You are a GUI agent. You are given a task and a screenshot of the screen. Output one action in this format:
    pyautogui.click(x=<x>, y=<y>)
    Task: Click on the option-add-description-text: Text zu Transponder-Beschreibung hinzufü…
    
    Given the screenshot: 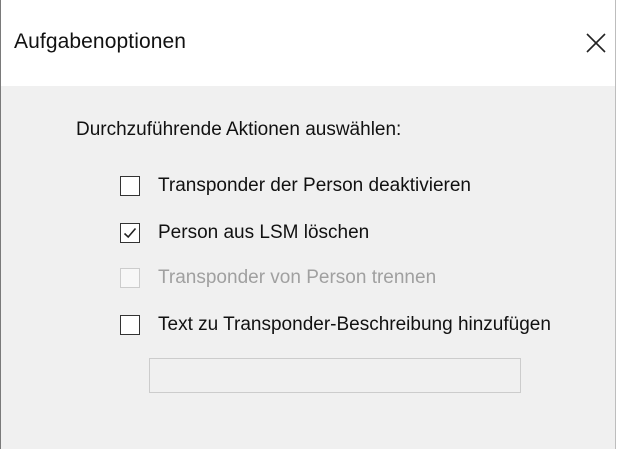 What is the action you would take?
    pyautogui.click(x=335, y=325)
    